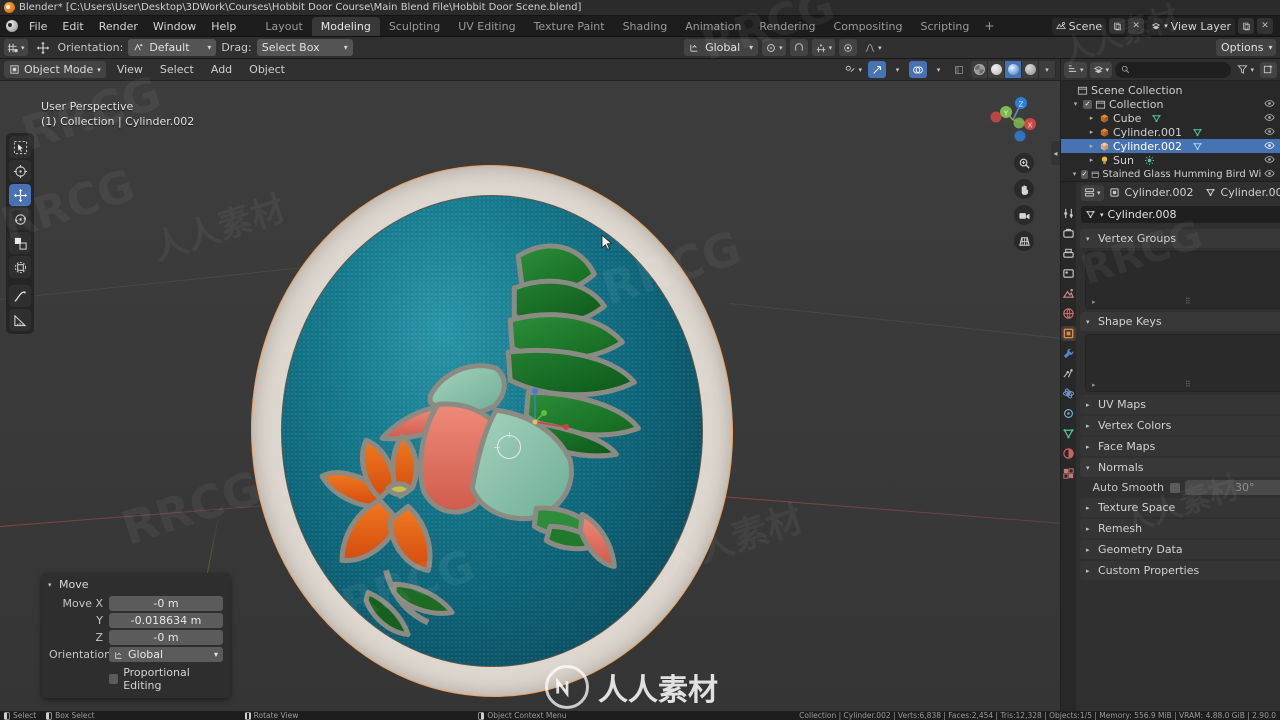 The image size is (1280, 720). What do you see at coordinates (1075, 69) in the screenshot?
I see `outliner-editor-type-button: ▾` at bounding box center [1075, 69].